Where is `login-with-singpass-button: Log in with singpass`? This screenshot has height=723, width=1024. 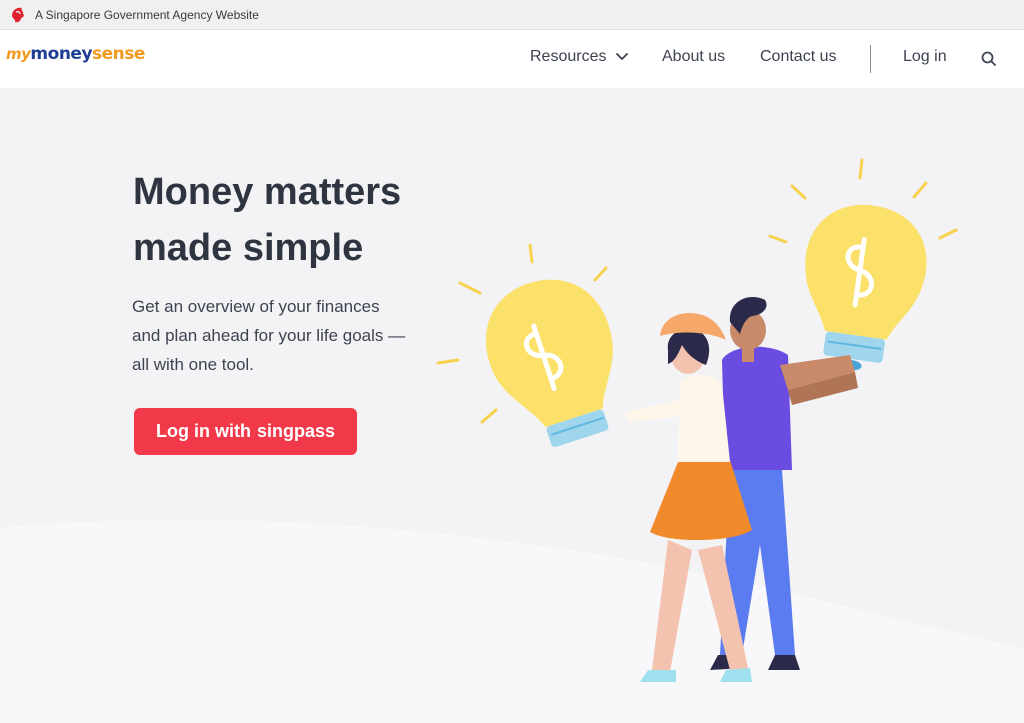 login-with-singpass-button: Log in with singpass is located at coordinates (245, 431).